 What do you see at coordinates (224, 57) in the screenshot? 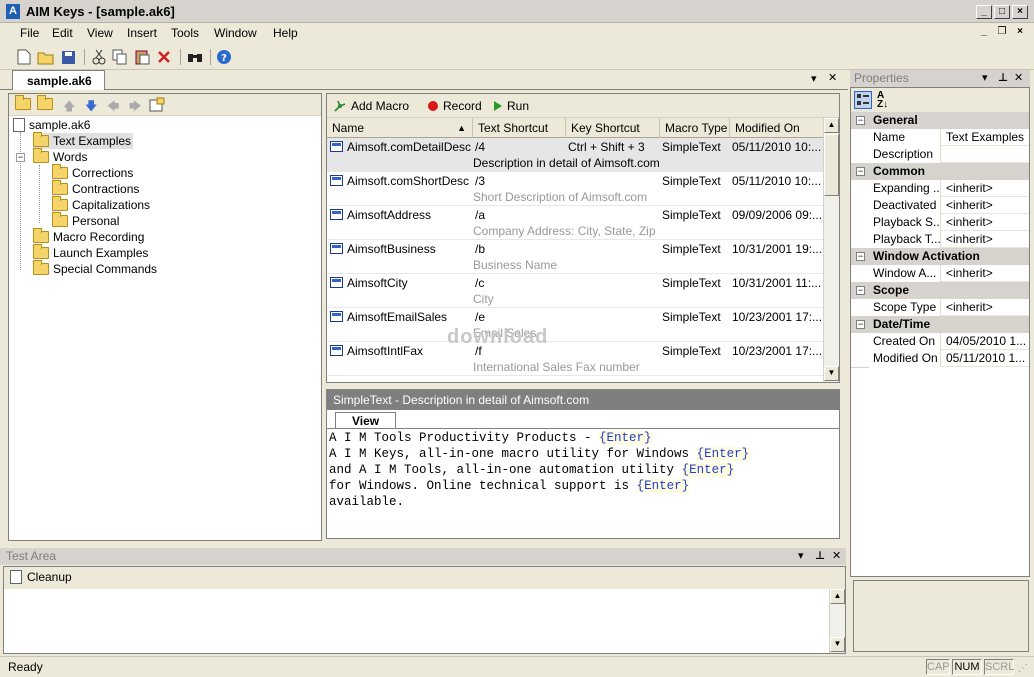
I see `help-icon: ?` at bounding box center [224, 57].